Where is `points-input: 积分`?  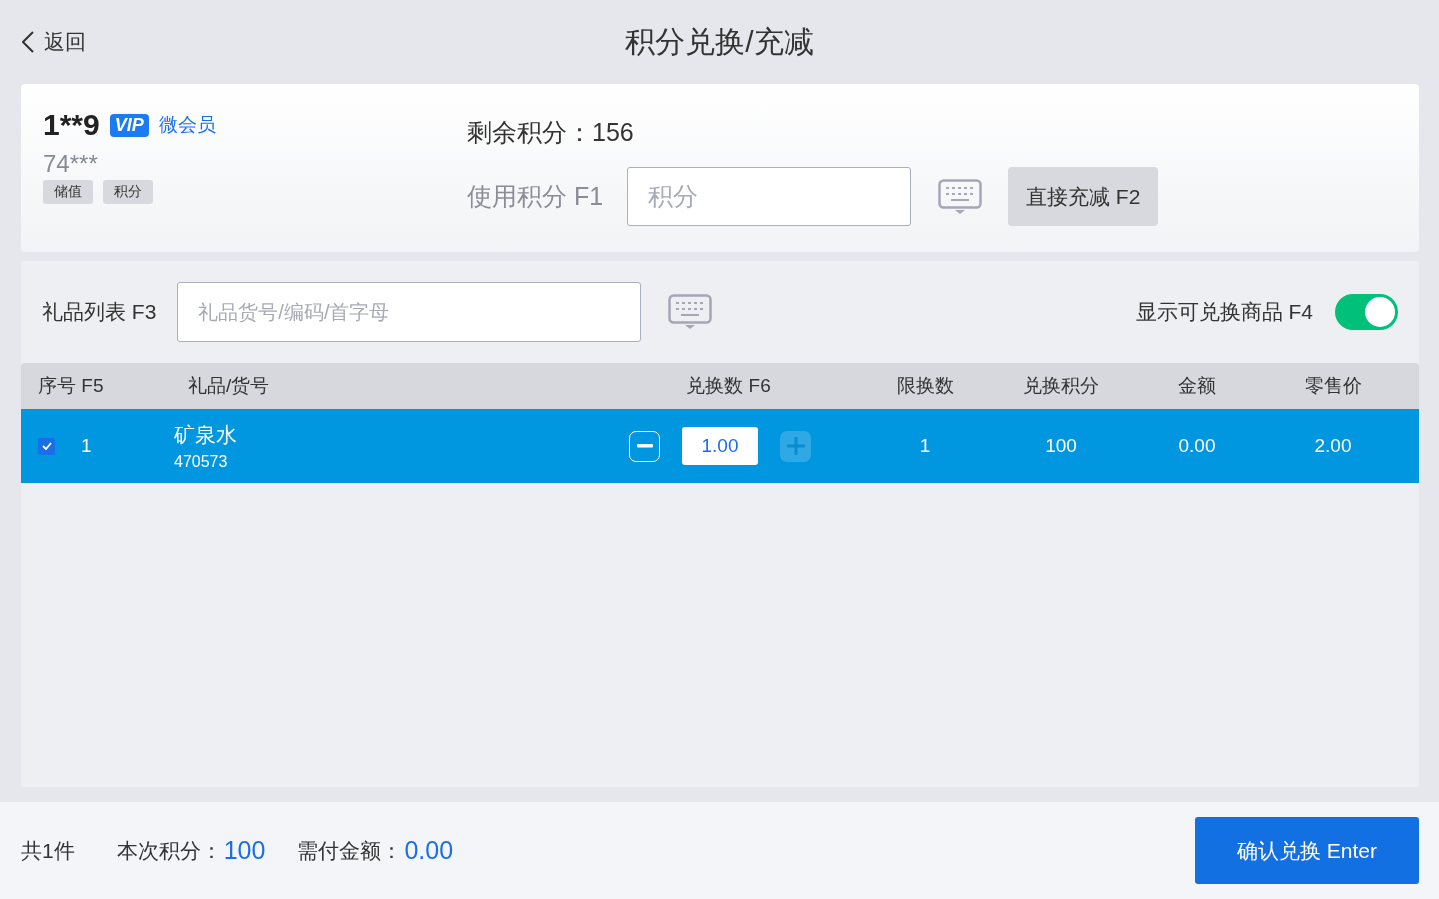 points-input: 积分 is located at coordinates (769, 196).